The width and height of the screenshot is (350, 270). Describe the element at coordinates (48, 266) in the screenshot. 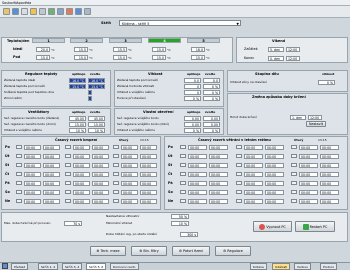

I see `tab-cabinet-1-2: Skříň 1, 2` at that location.